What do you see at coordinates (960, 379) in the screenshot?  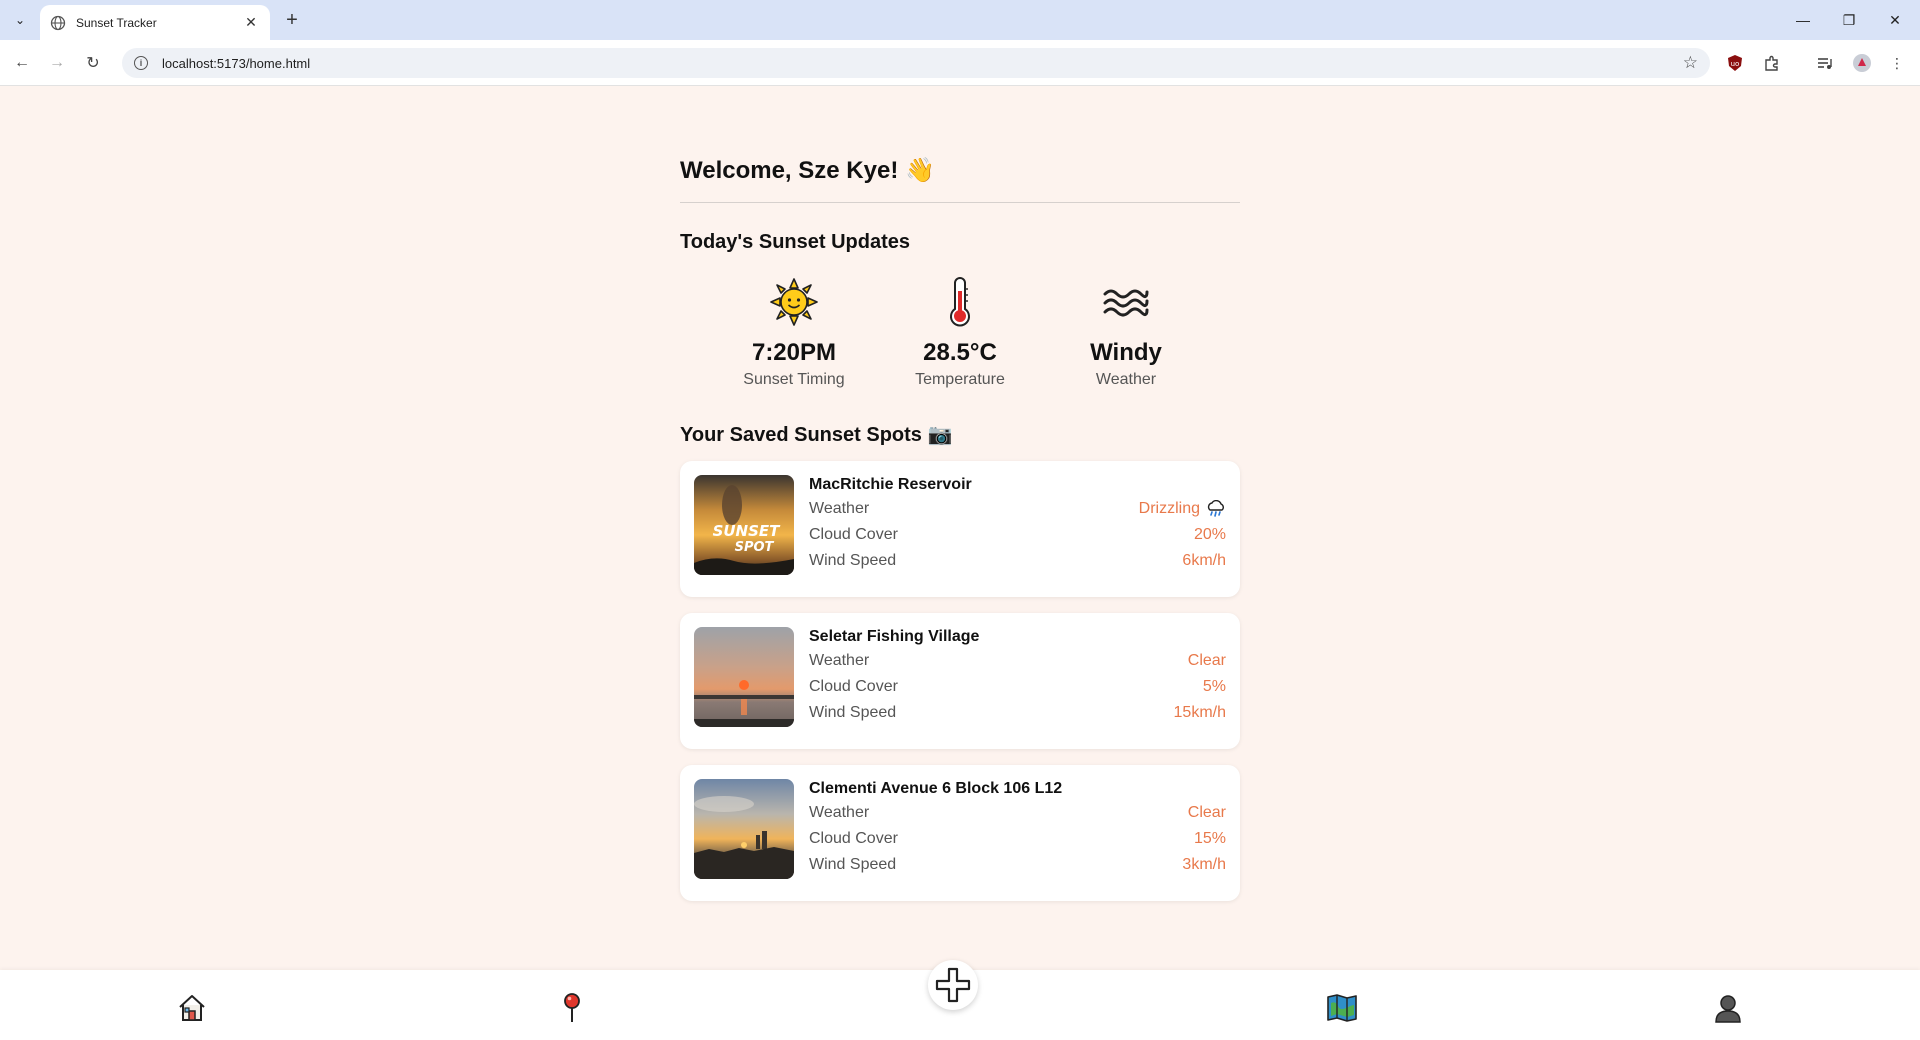 I see `temperature-label: Temperature` at bounding box center [960, 379].